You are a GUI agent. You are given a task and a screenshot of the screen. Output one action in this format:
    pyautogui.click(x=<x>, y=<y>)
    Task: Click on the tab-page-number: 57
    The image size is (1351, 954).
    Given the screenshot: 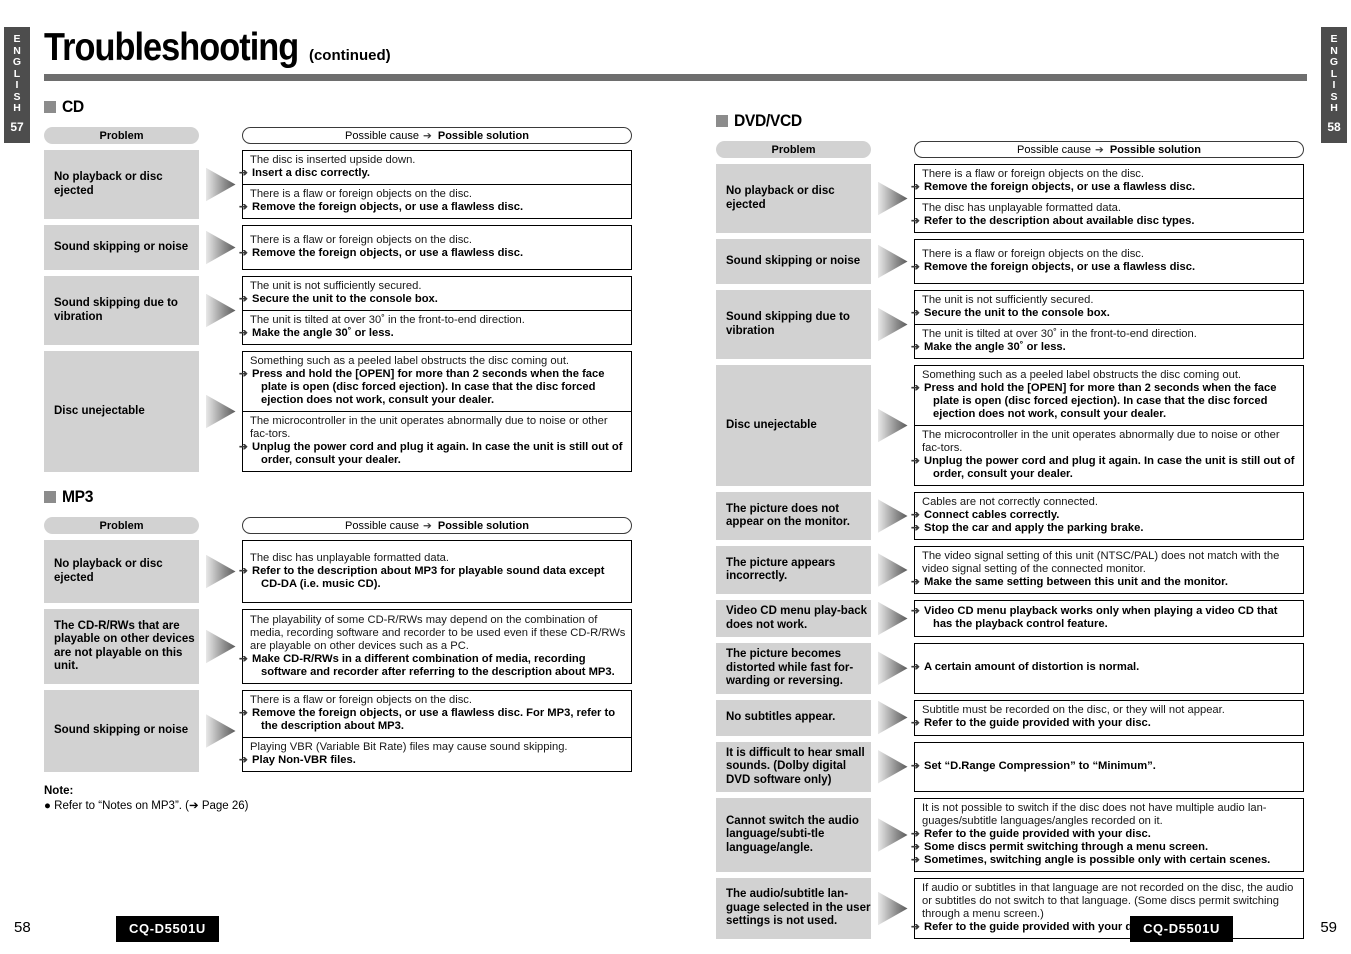 What is the action you would take?
    pyautogui.click(x=17, y=126)
    